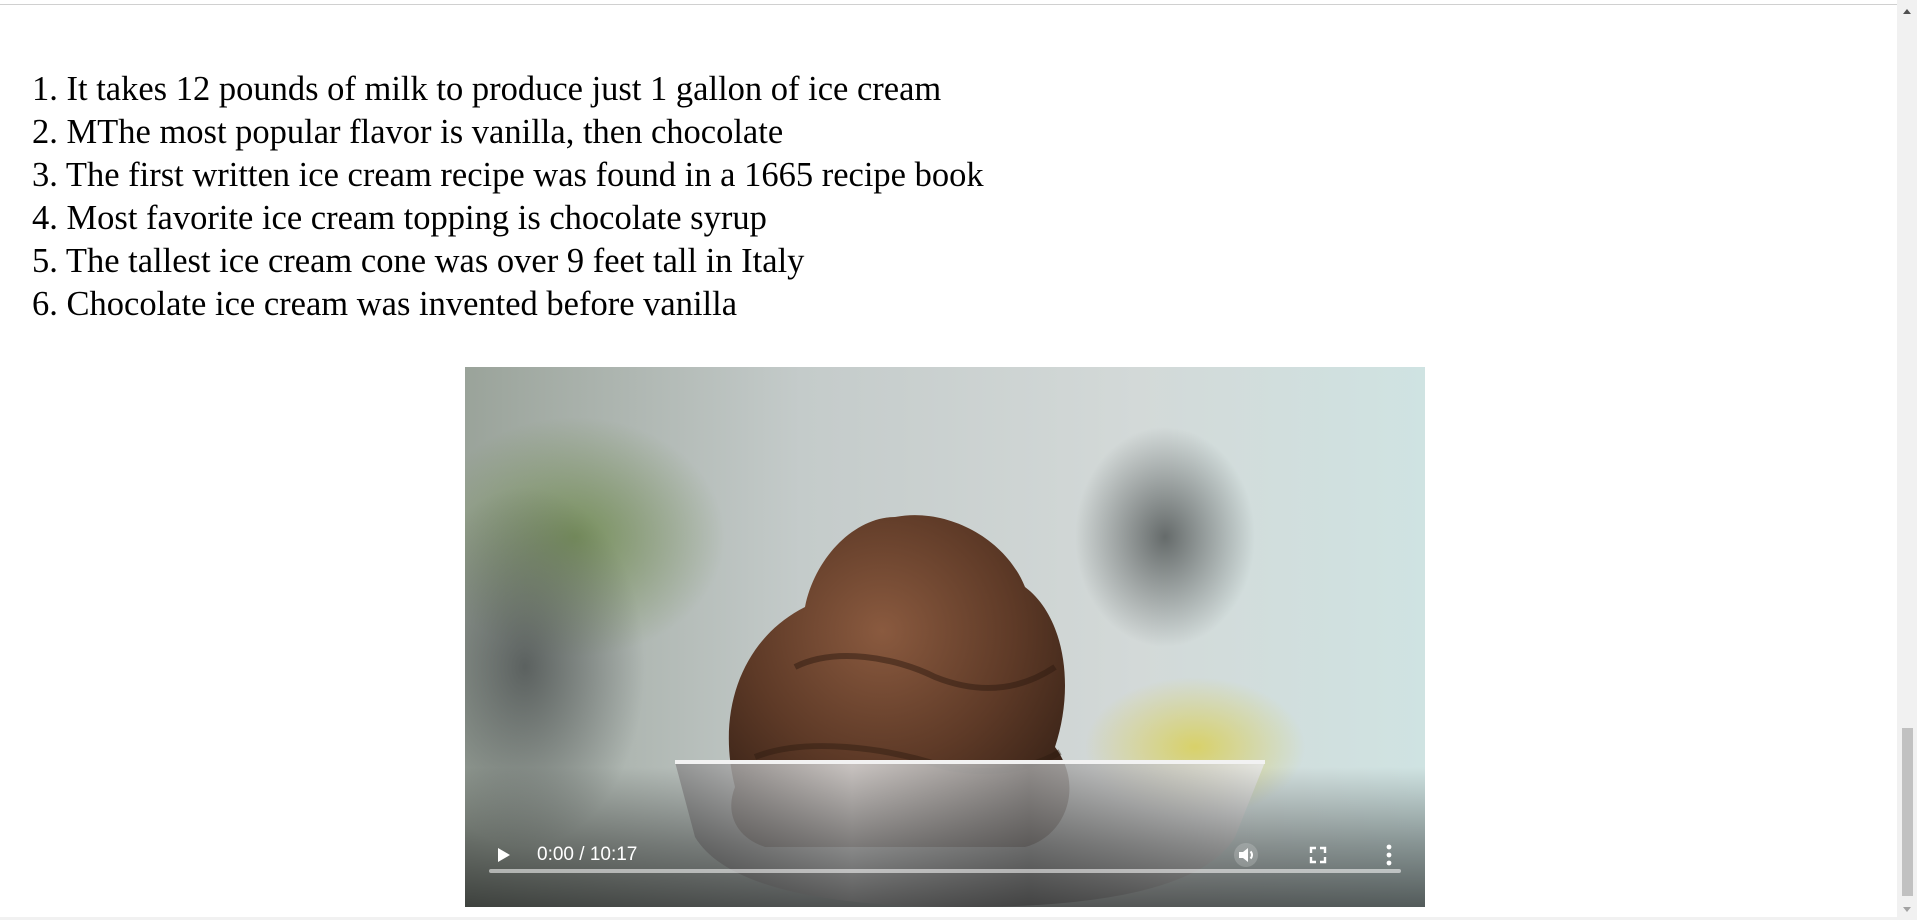 The height and width of the screenshot is (920, 1917). I want to click on scroll-up-button, so click(1907, 10).